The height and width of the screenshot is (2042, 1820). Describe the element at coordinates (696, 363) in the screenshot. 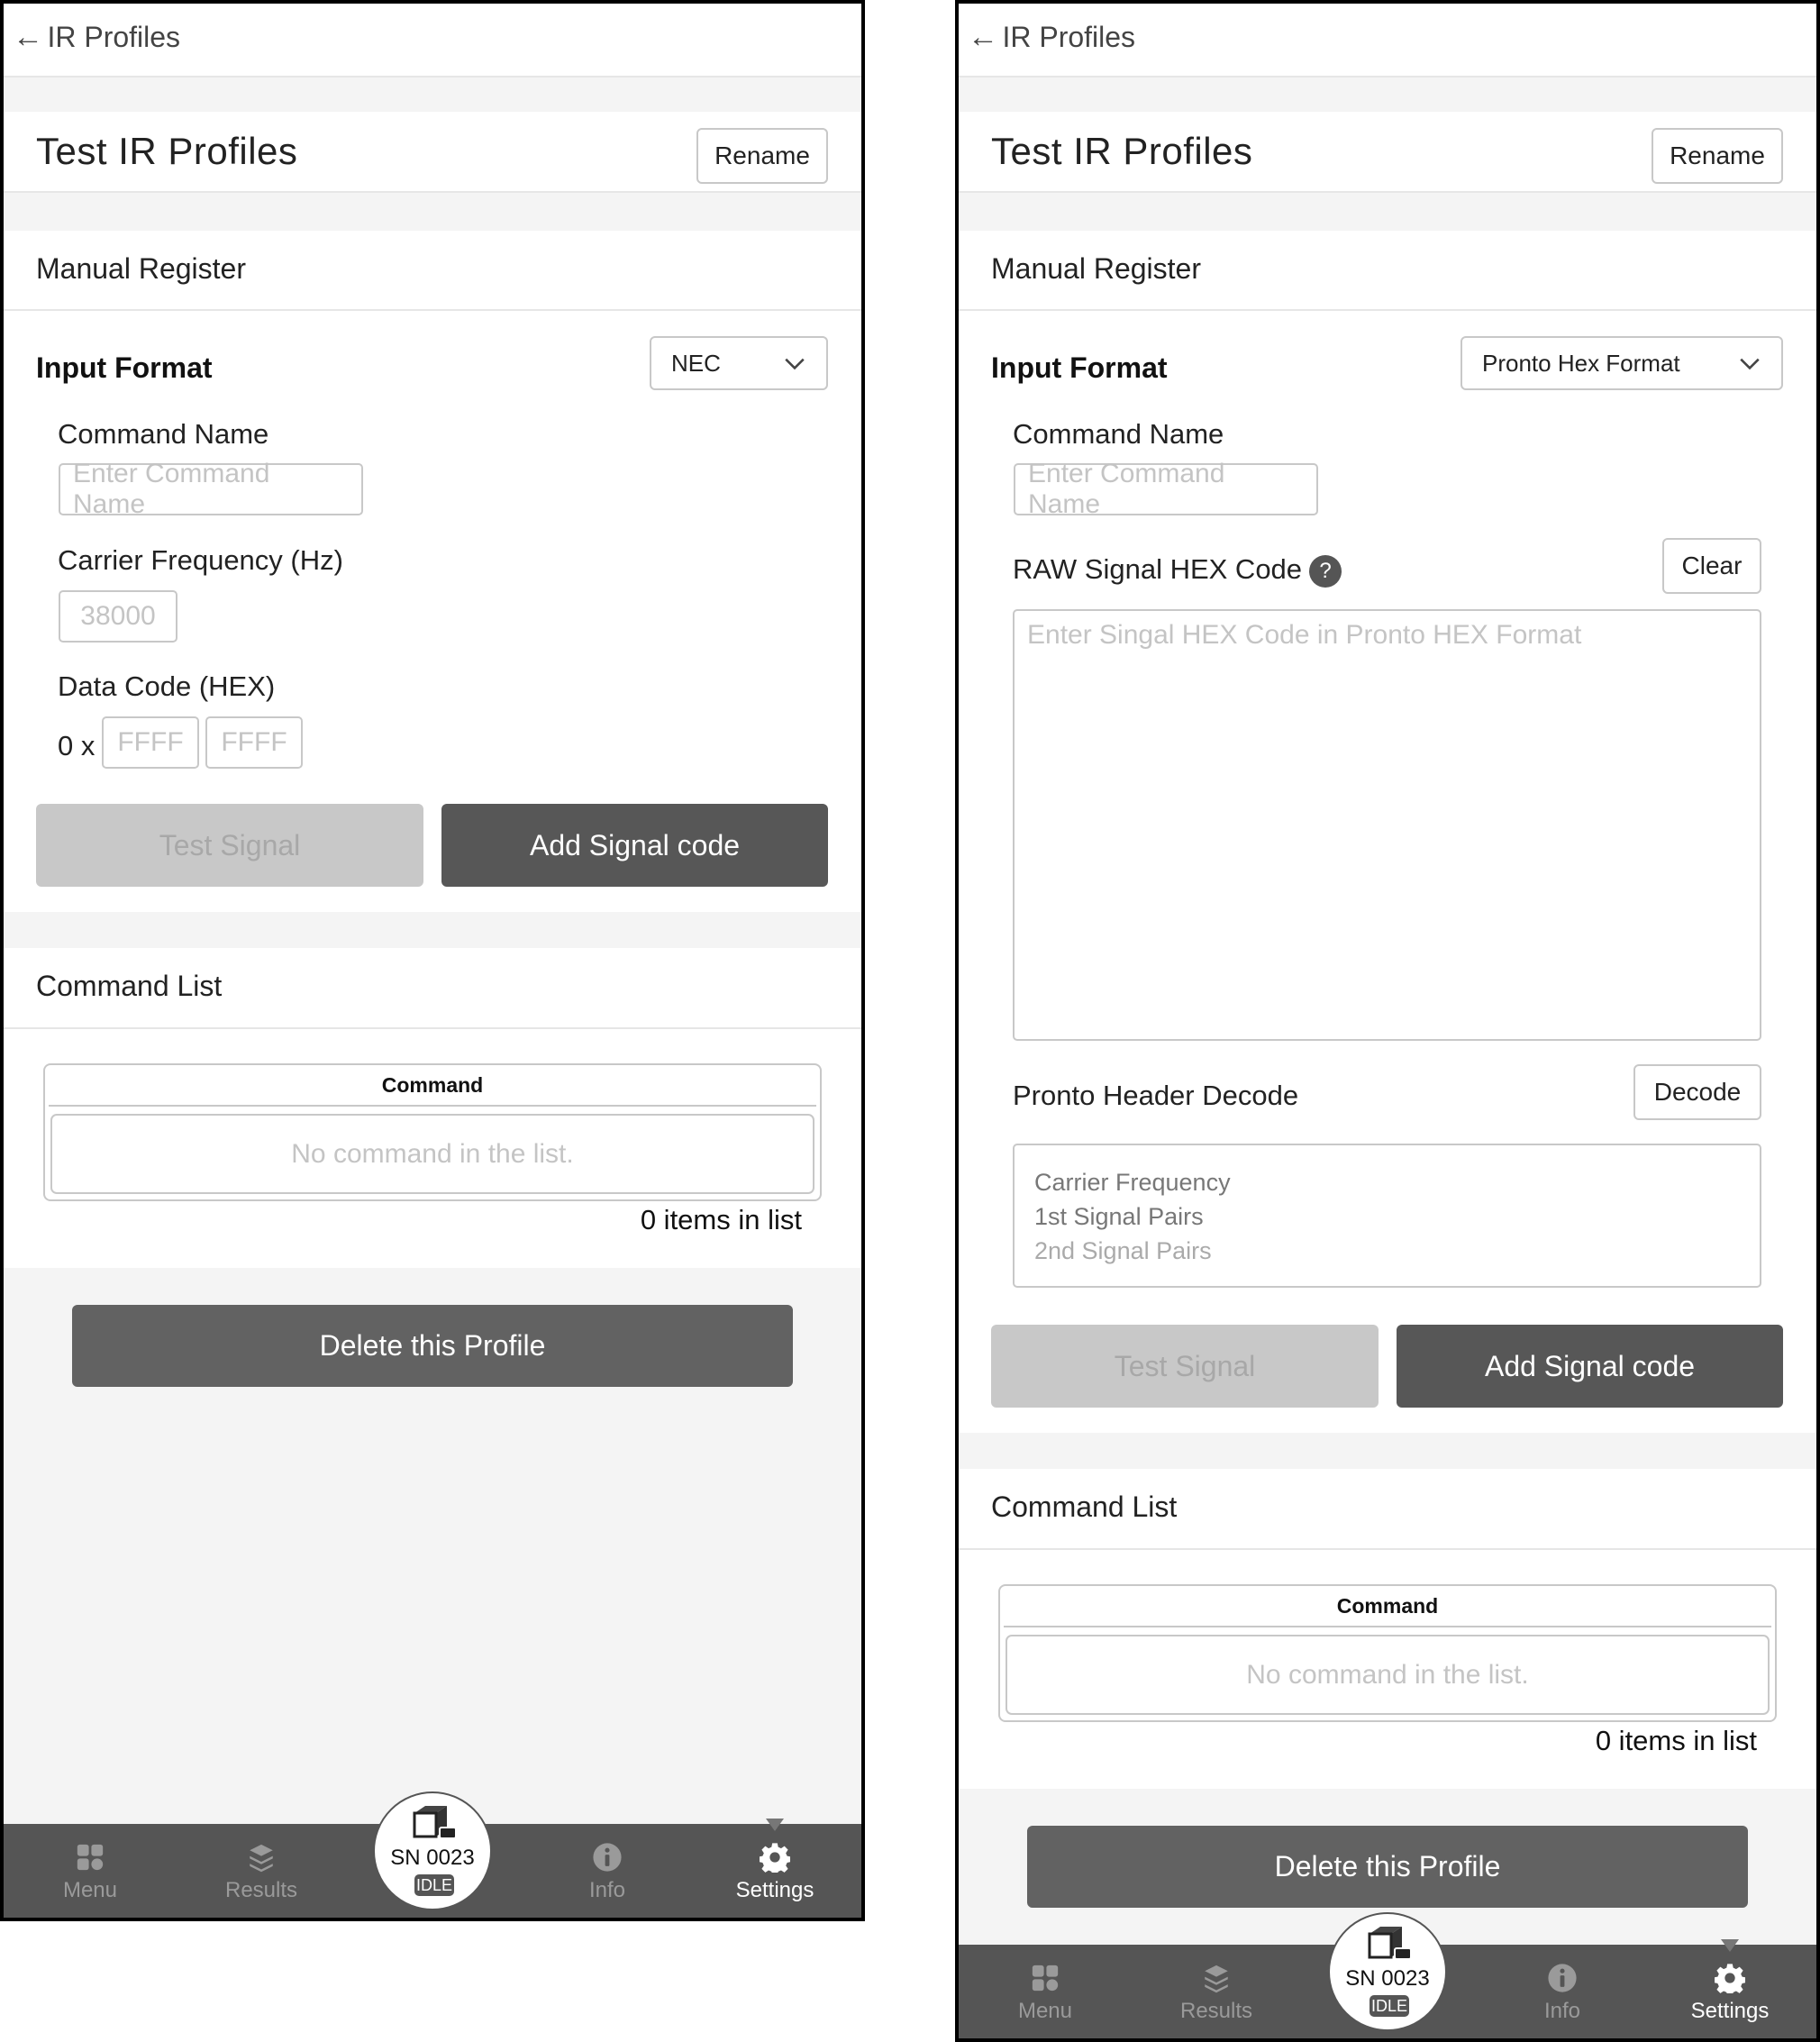

I see `input-format-value: NEC` at that location.